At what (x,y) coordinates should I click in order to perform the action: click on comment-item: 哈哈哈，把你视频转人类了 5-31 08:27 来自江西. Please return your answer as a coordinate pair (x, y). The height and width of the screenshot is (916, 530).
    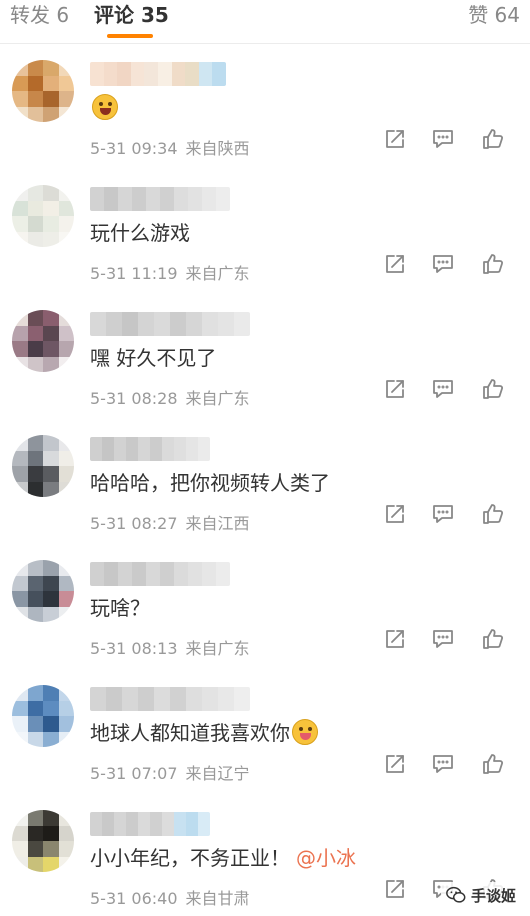
    Looking at the image, I should click on (265, 483).